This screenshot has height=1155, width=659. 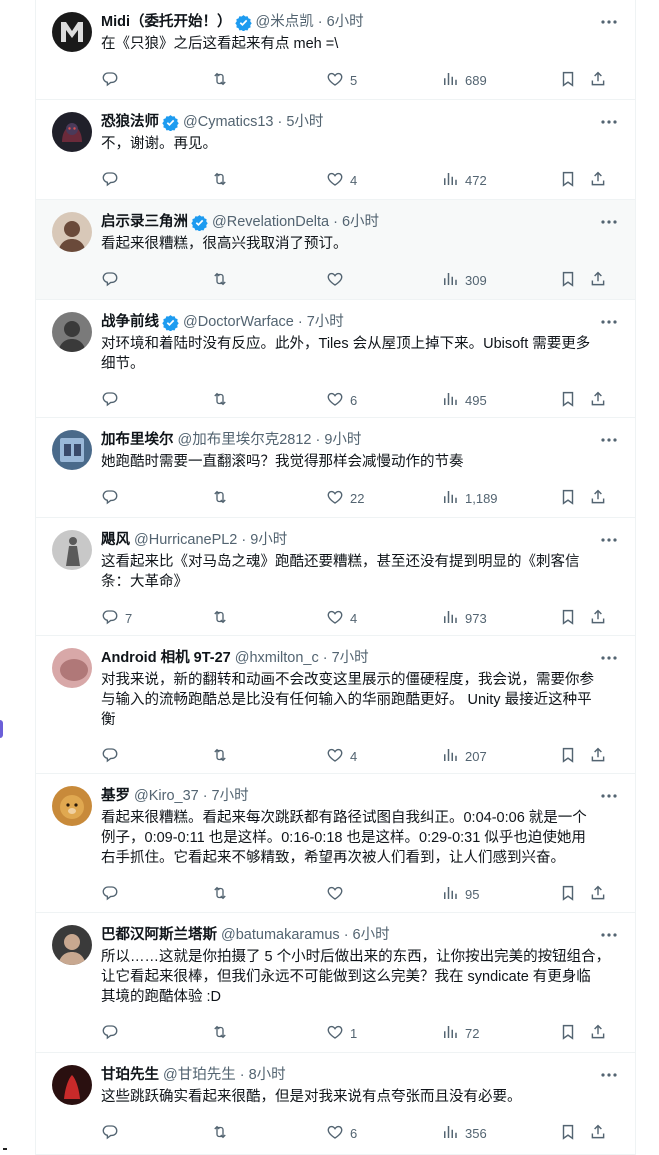 What do you see at coordinates (144, 222) in the screenshot?
I see `display-name: 启示录三角洲` at bounding box center [144, 222].